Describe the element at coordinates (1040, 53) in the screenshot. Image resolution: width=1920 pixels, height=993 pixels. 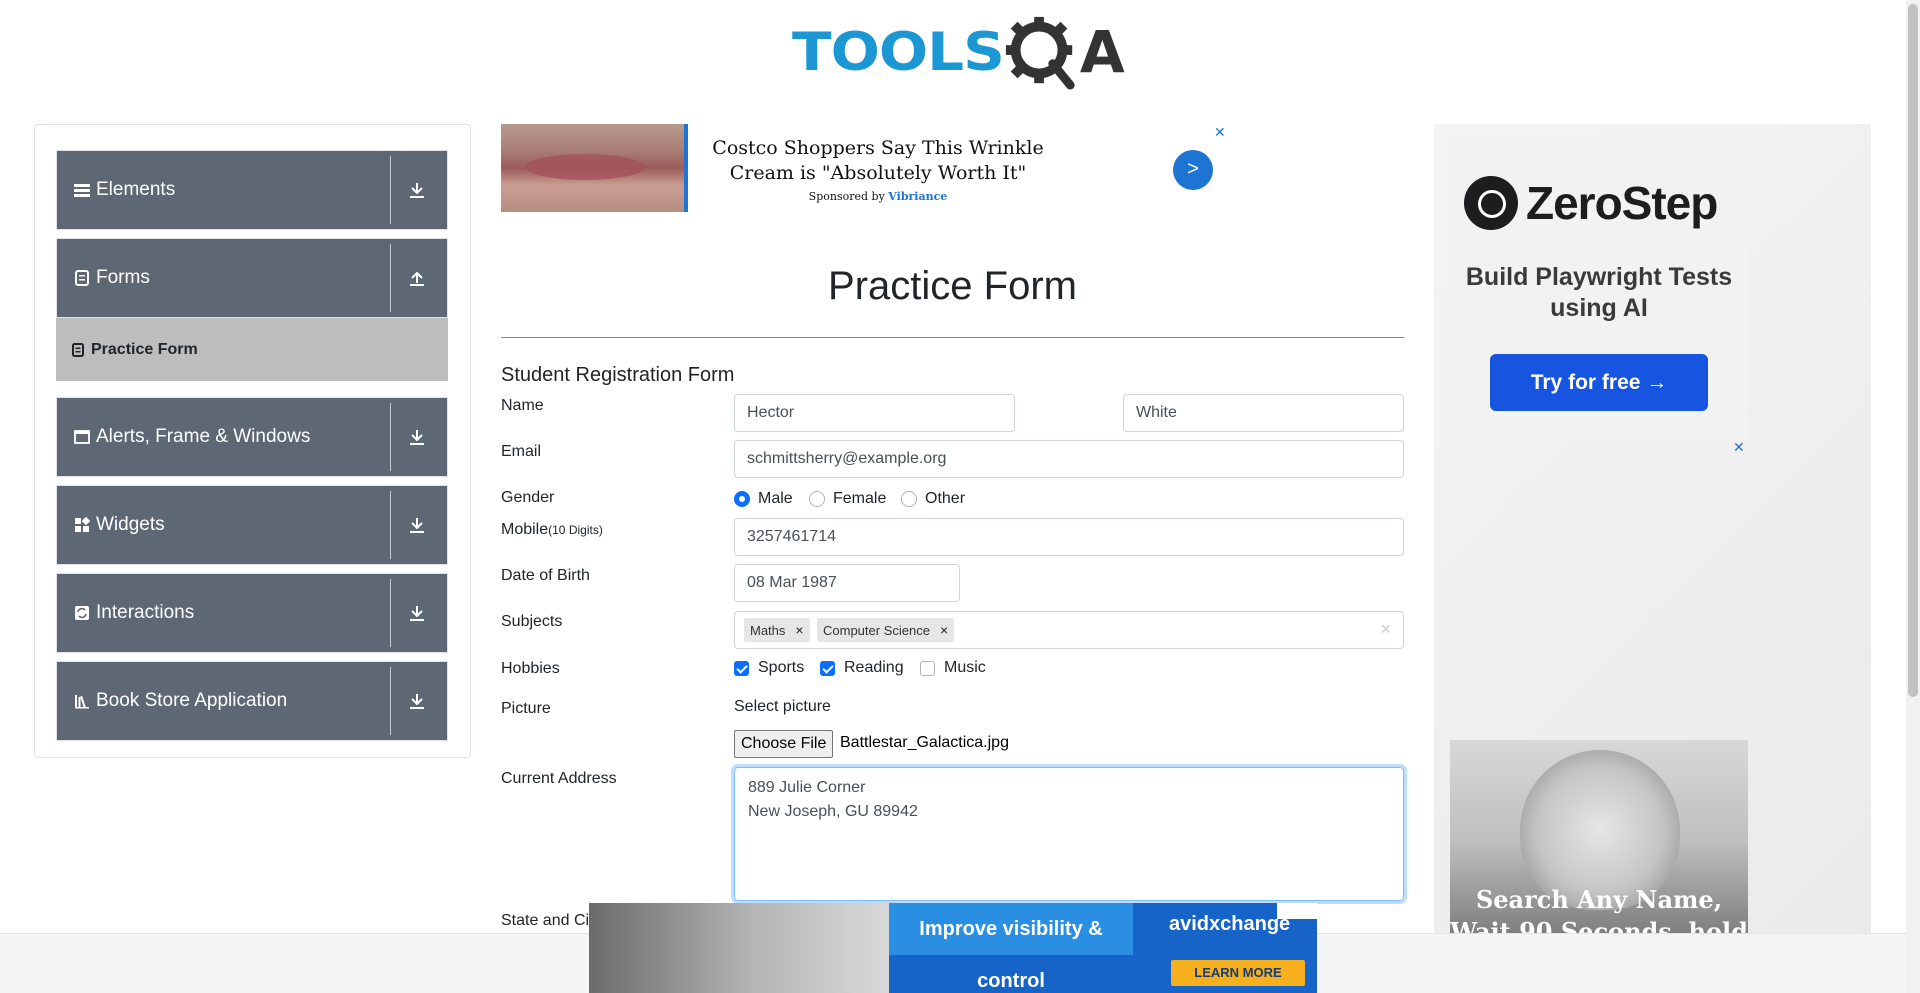
I see `gear-magnifier-icon` at that location.